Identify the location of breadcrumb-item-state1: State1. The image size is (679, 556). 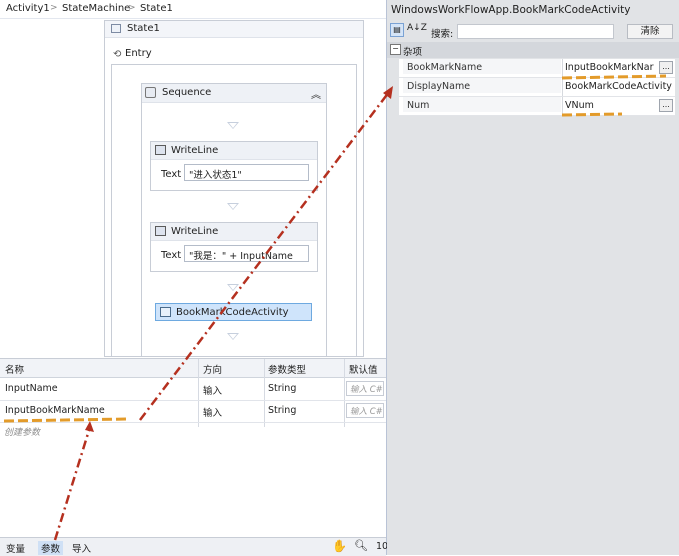
(156, 8).